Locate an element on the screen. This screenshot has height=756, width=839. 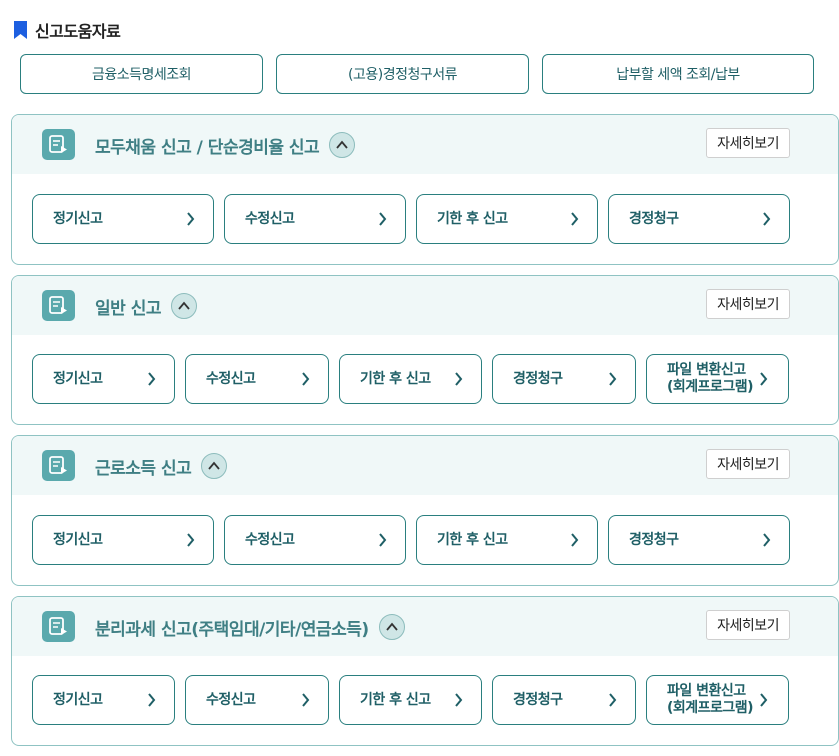
panel-title: 근로소득 신고 is located at coordinates (161, 466).